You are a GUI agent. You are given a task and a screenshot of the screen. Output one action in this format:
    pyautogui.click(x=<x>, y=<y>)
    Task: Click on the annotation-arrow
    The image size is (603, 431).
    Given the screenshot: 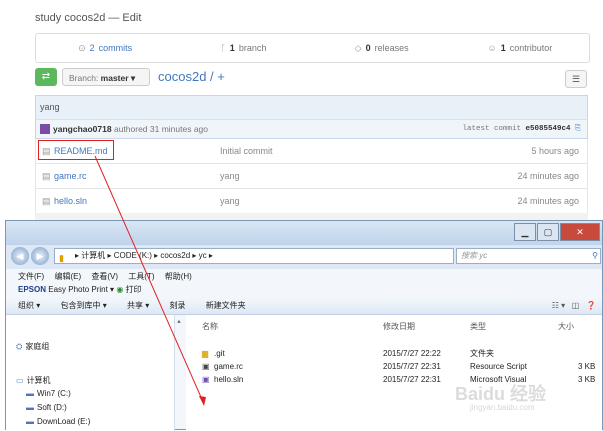 What is the action you would take?
    pyautogui.click(x=150, y=280)
    